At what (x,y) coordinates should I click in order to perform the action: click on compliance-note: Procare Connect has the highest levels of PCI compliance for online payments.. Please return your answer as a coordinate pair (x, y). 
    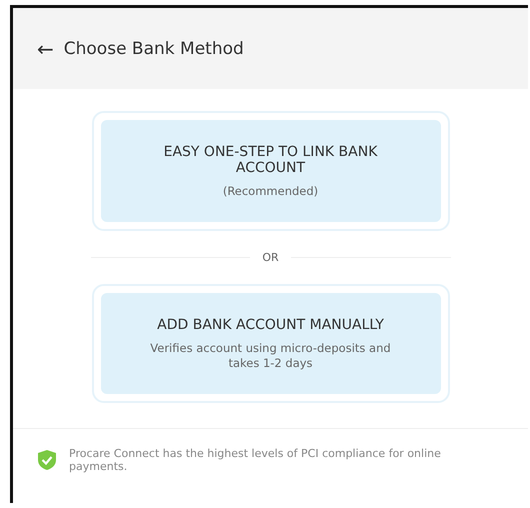
    Looking at the image, I should click on (255, 459).